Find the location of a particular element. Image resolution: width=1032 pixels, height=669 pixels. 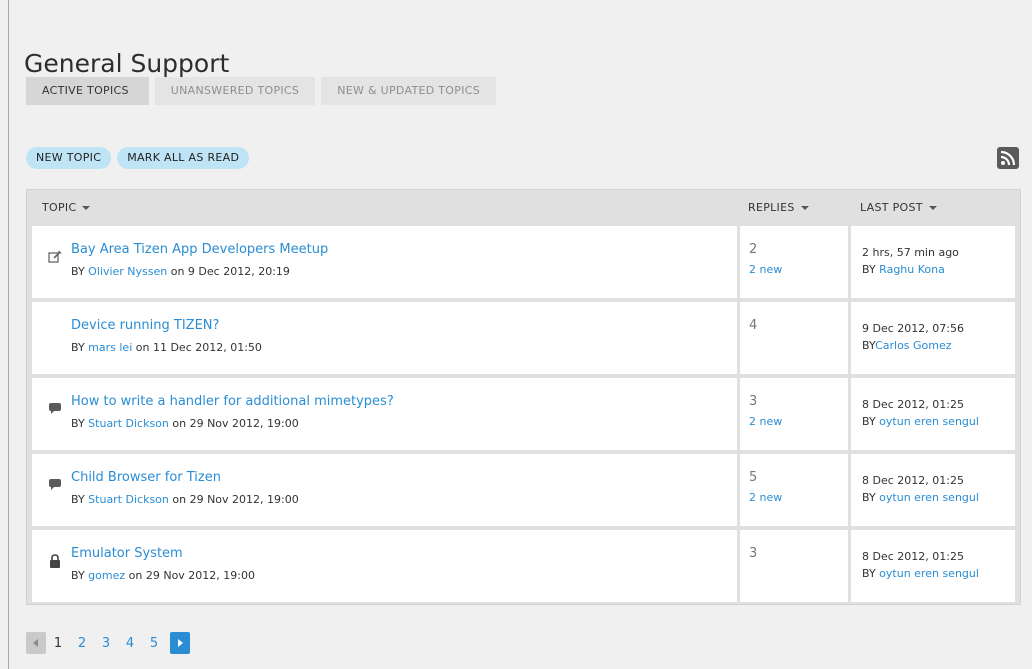

chevron-left-icon is located at coordinates (35, 643).